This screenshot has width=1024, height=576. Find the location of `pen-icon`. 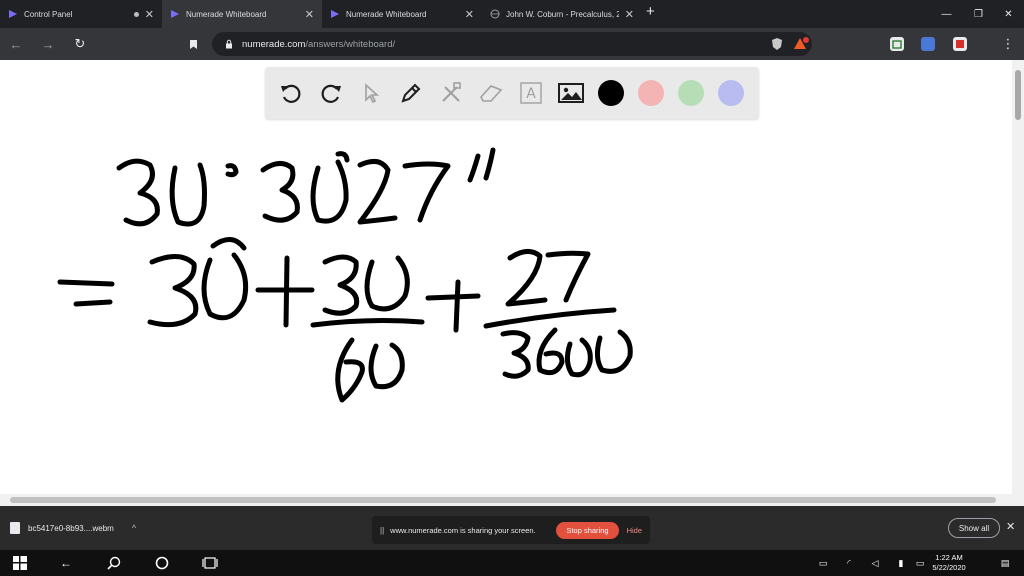

pen-icon is located at coordinates (411, 93).